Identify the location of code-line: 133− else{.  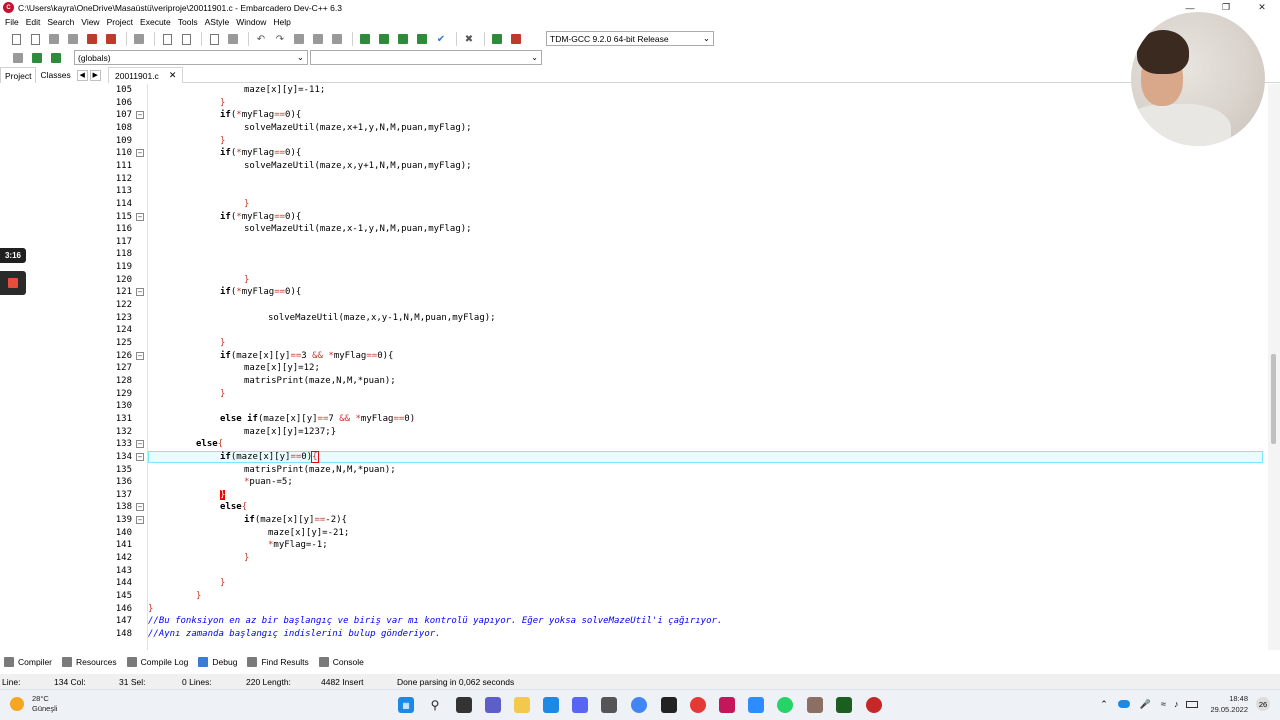
(688, 444).